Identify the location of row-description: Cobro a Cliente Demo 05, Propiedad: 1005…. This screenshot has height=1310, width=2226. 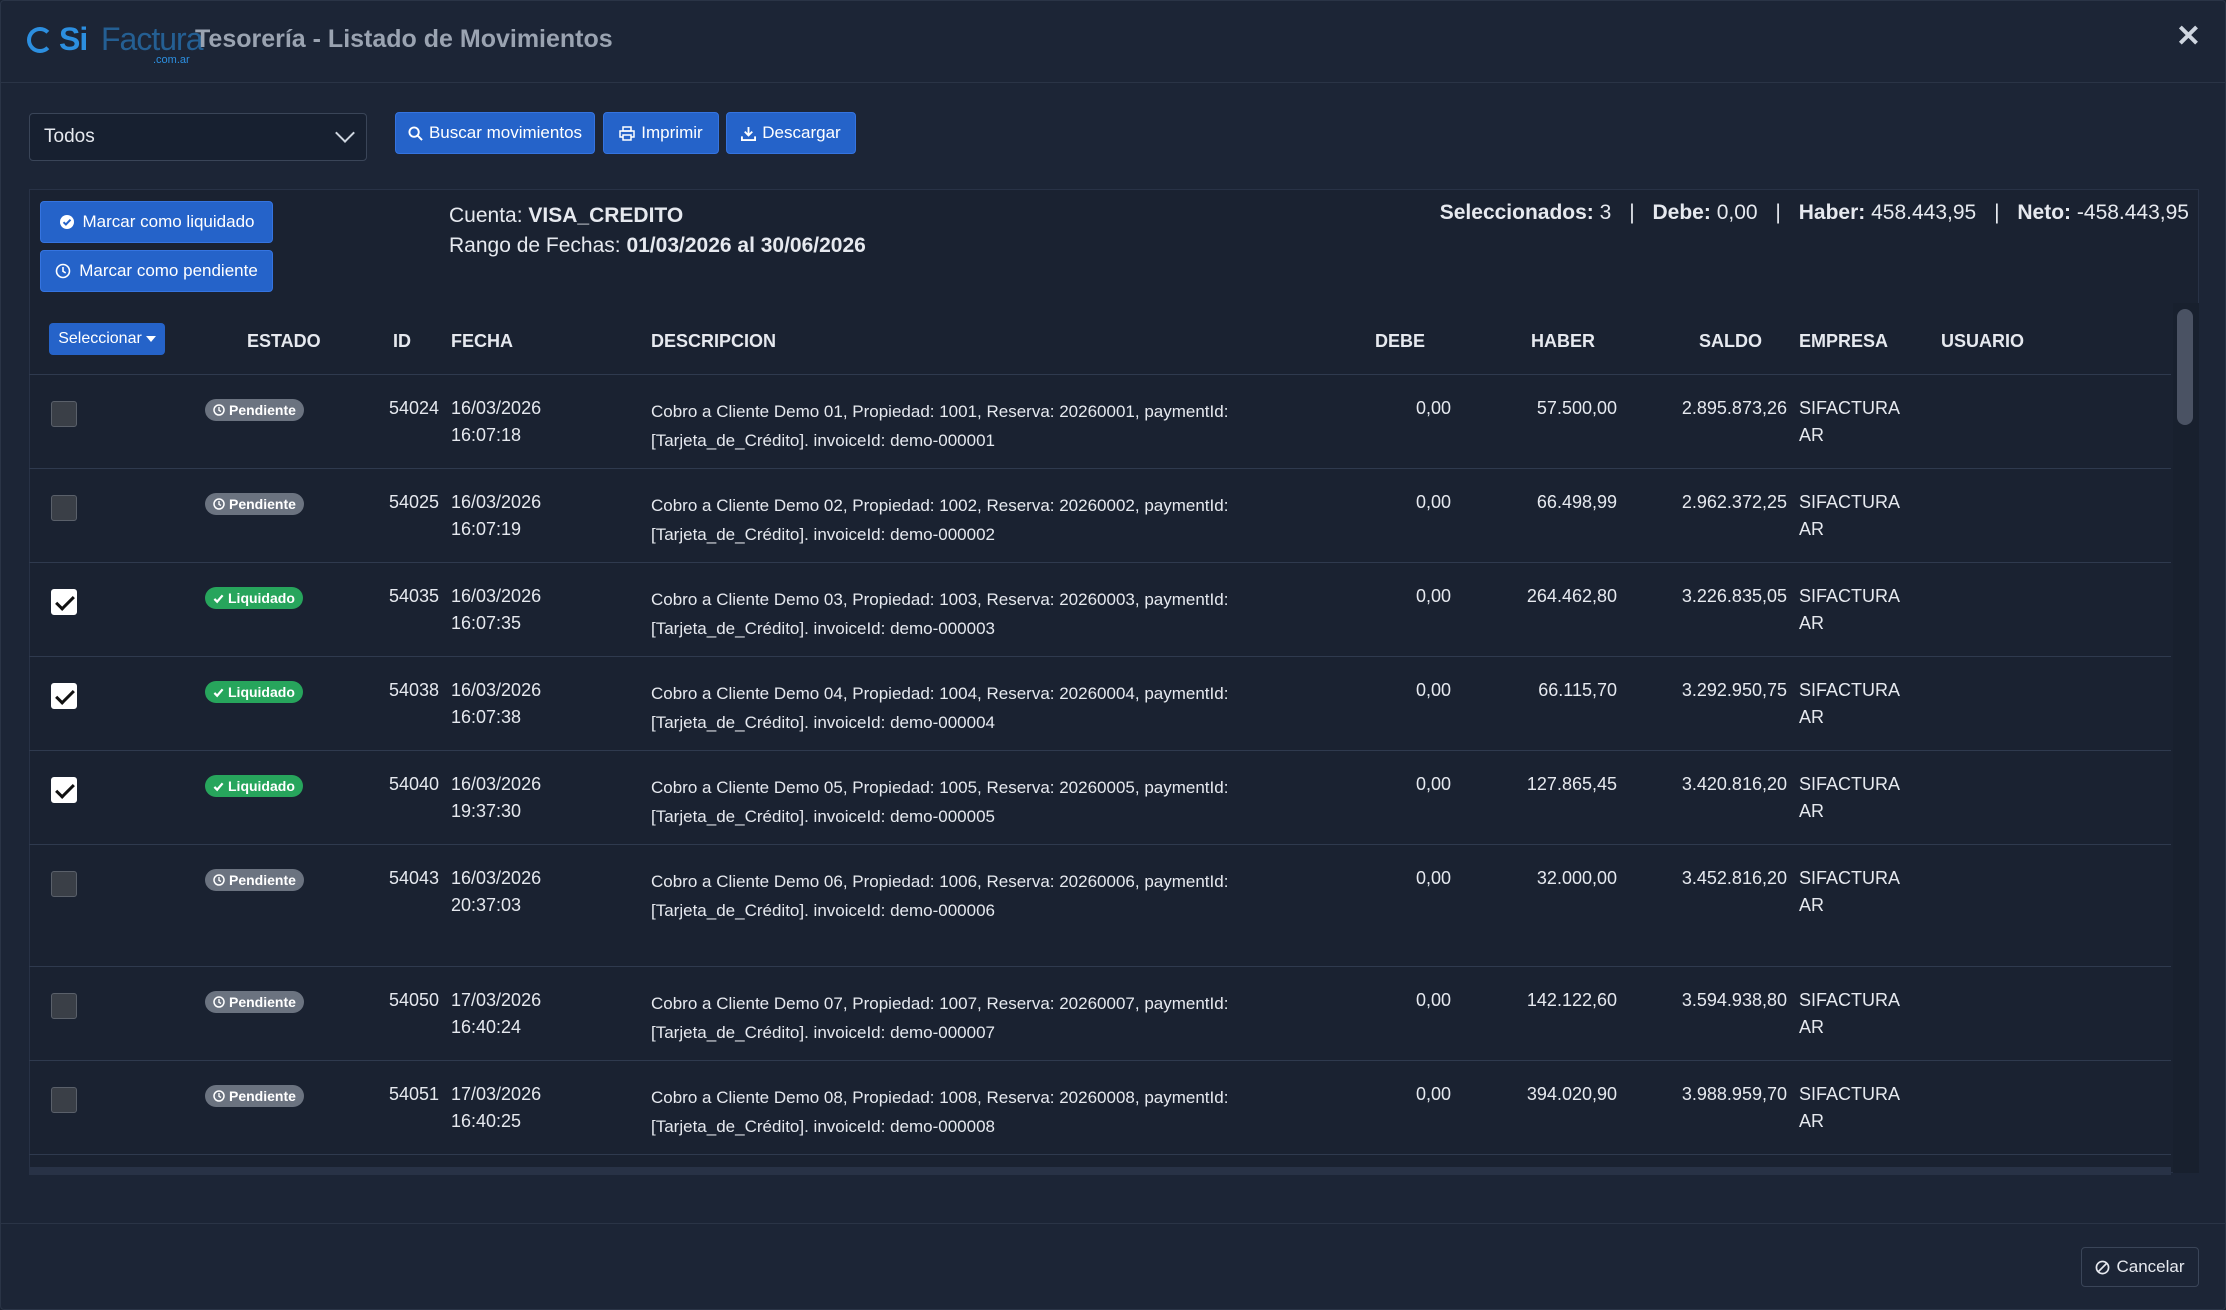
(939, 802).